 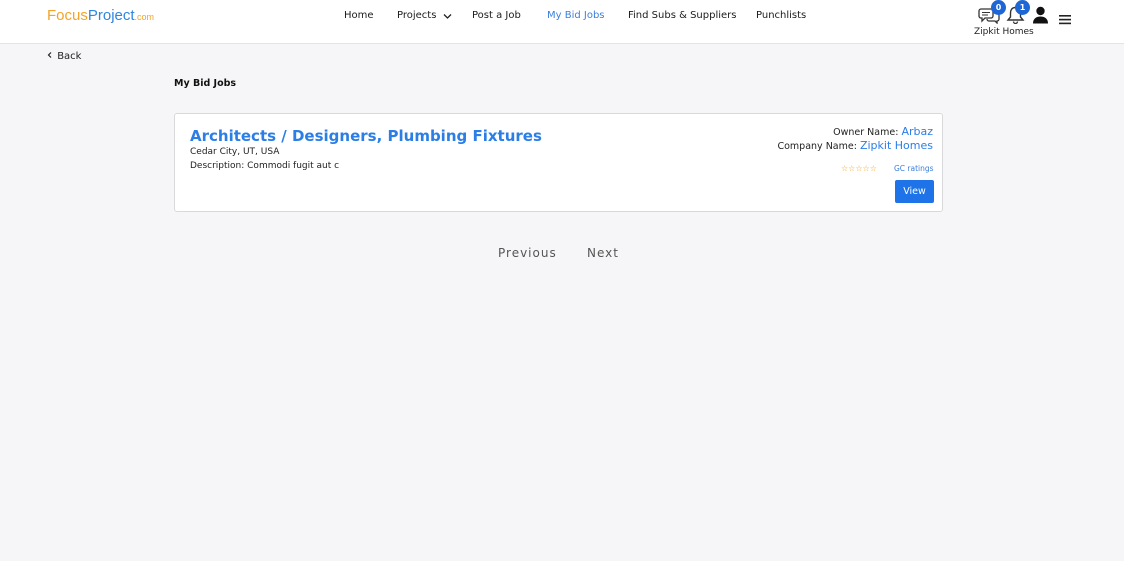 What do you see at coordinates (998, 7) in the screenshot?
I see `messages-count-badge: 0` at bounding box center [998, 7].